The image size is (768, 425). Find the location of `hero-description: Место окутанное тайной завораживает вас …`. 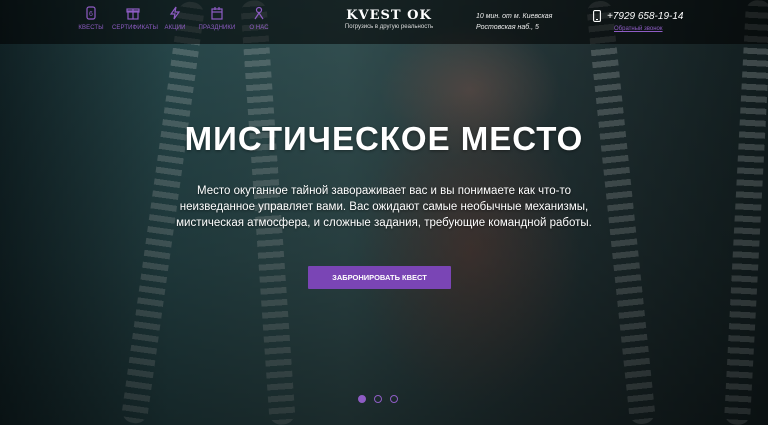

hero-description: Место окутанное тайной завораживает вас … is located at coordinates (384, 207).